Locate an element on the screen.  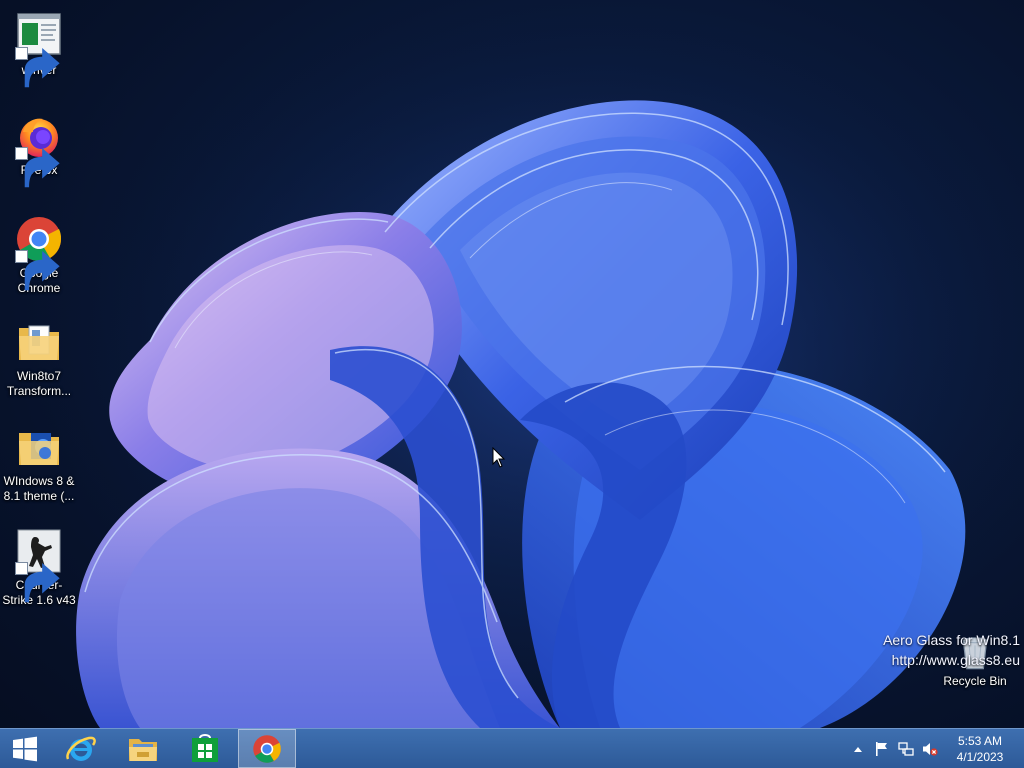
action-center-button is located at coordinates (882, 749).